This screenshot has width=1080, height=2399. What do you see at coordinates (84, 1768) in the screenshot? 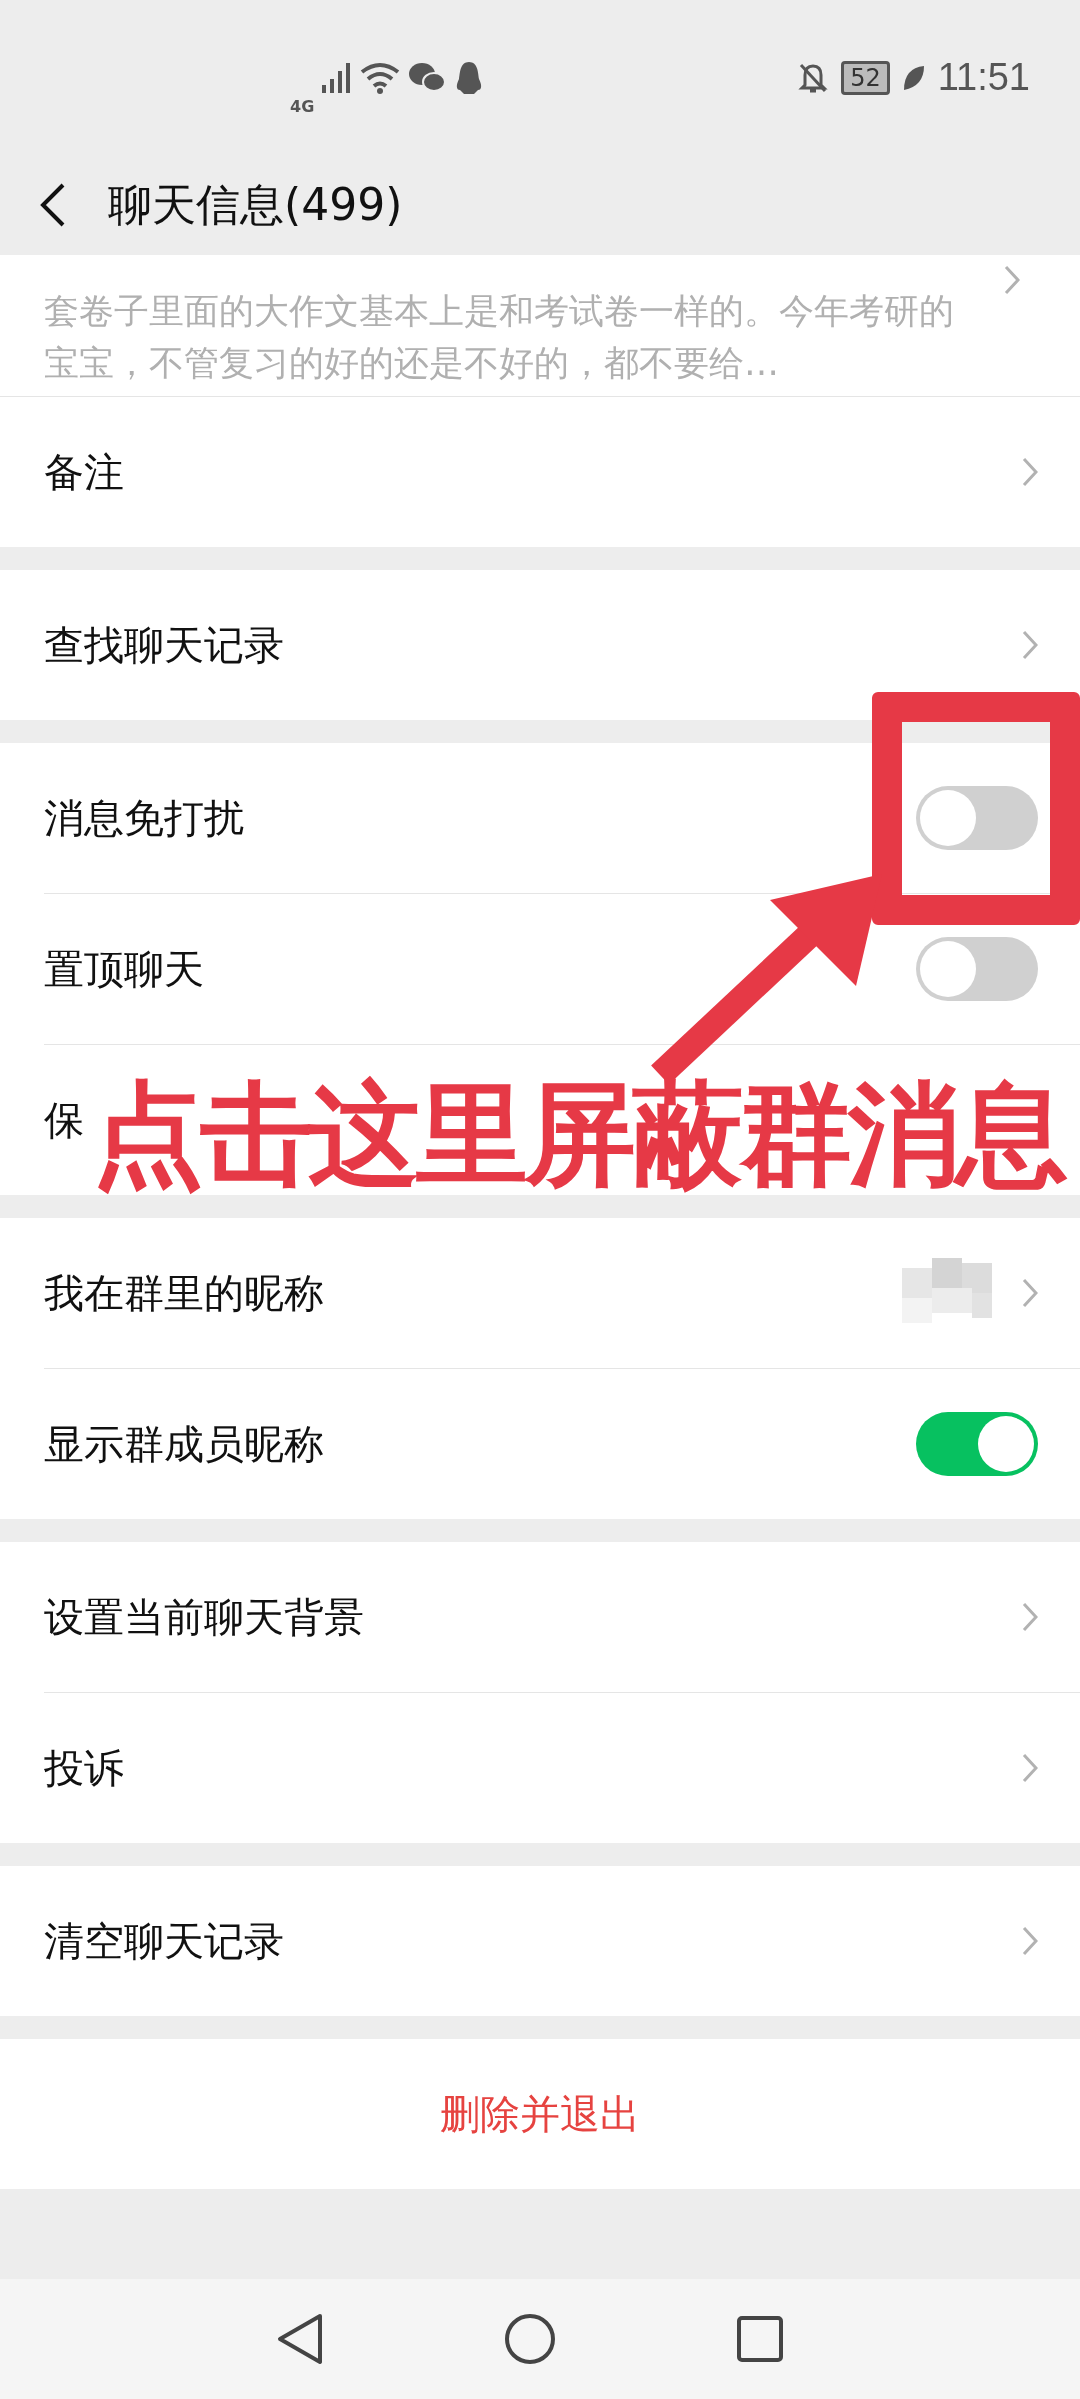
I see `setting-label: 投诉` at bounding box center [84, 1768].